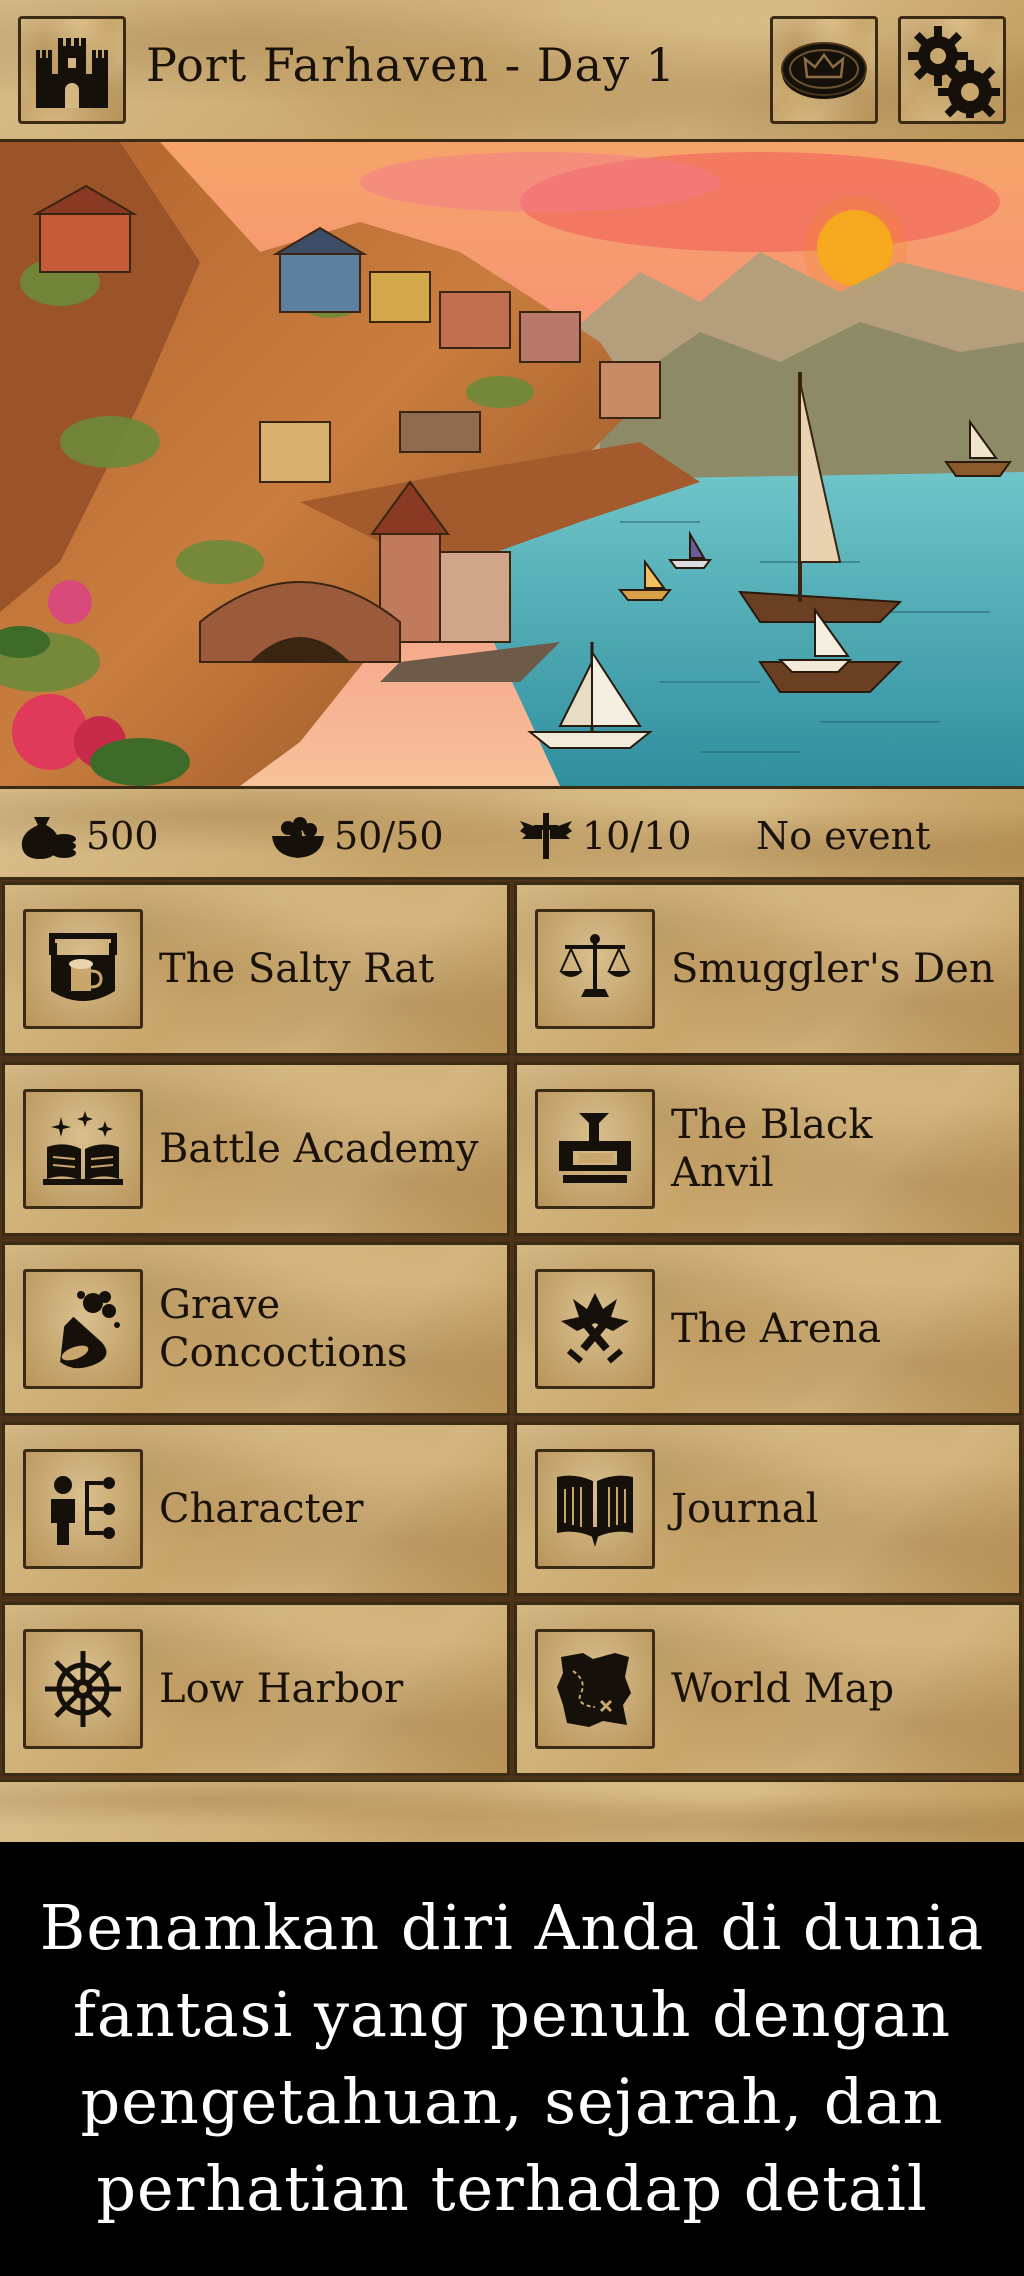 The image size is (1024, 2276). I want to click on location-grave-concoctions: Grave Concoctions, so click(256, 1329).